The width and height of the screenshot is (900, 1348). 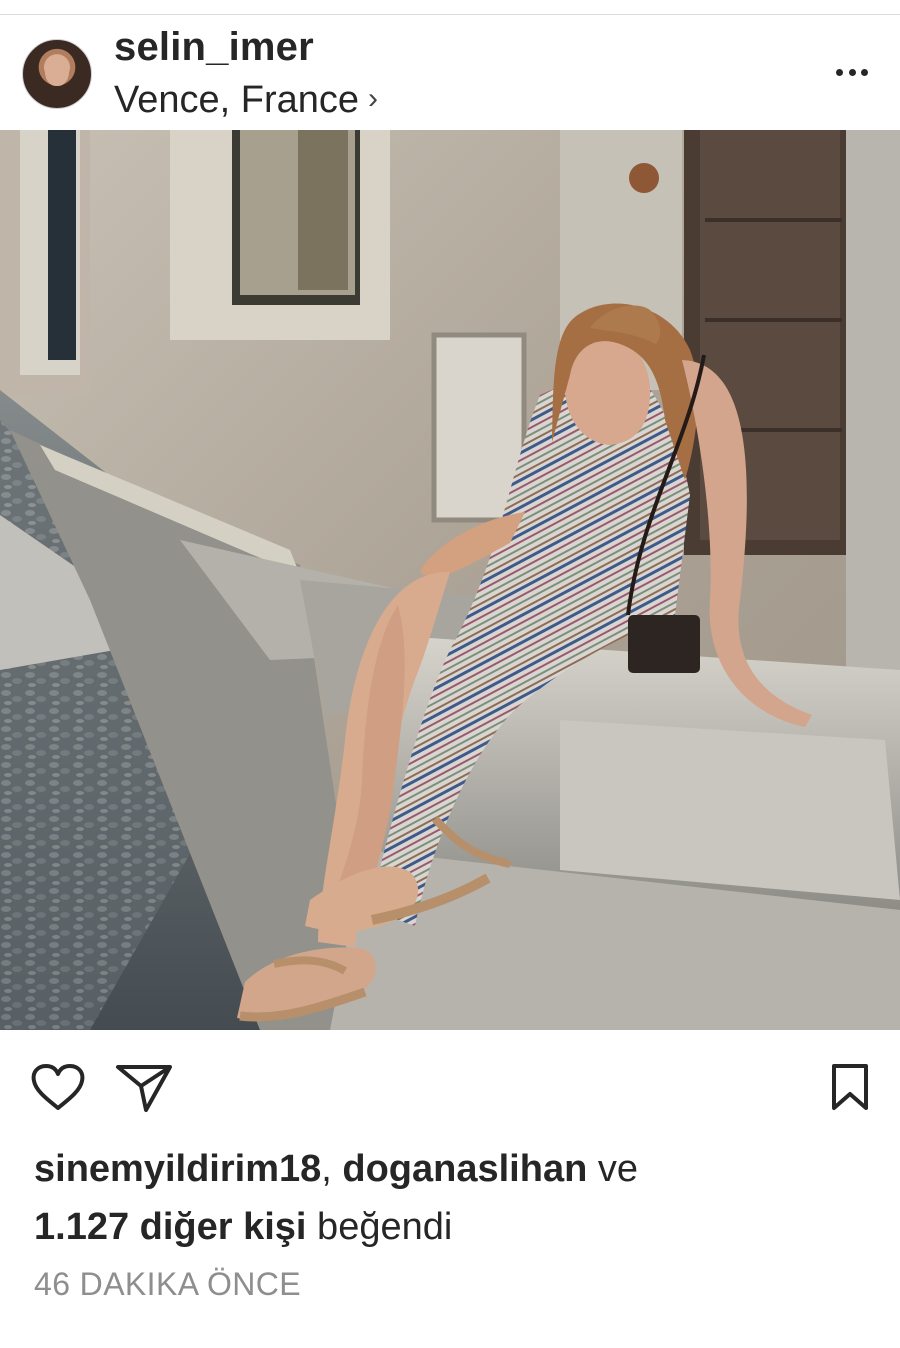 What do you see at coordinates (850, 1087) in the screenshot?
I see `bookmark-icon` at bounding box center [850, 1087].